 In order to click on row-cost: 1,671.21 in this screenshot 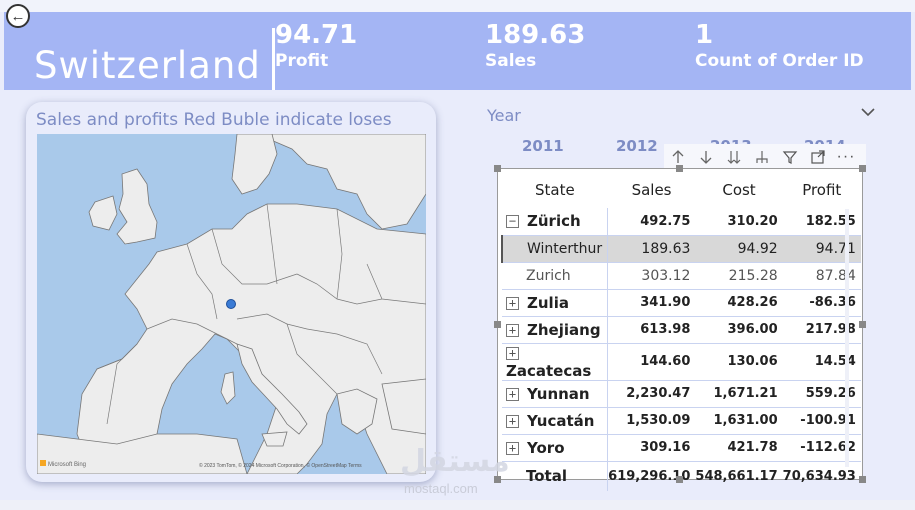, I will do `click(739, 394)`.